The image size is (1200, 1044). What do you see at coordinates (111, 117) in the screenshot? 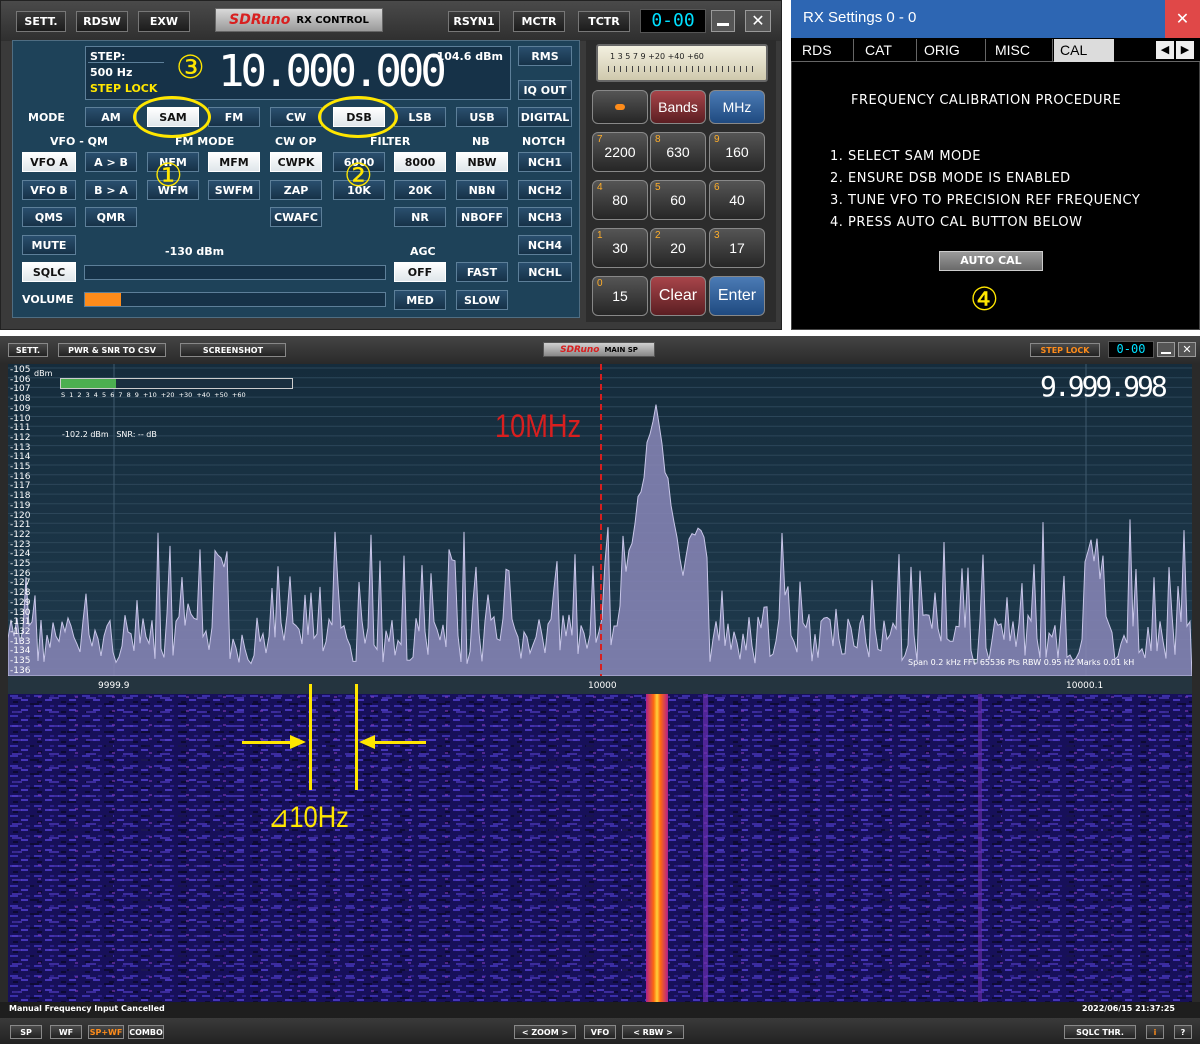
I see `mode-am: AM` at bounding box center [111, 117].